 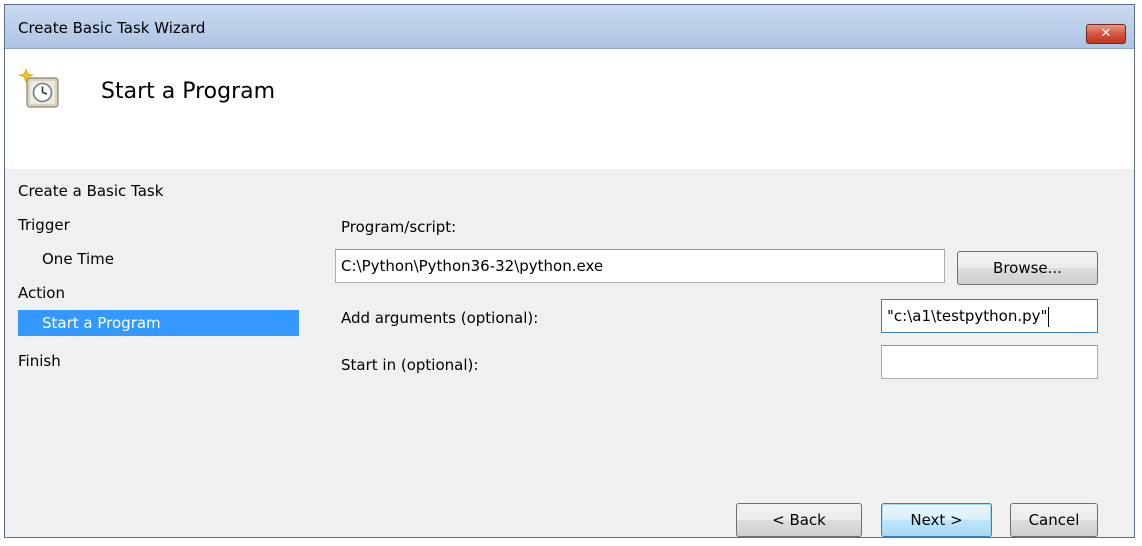 What do you see at coordinates (44, 225) in the screenshot?
I see `nav-item-trigger: Trigger` at bounding box center [44, 225].